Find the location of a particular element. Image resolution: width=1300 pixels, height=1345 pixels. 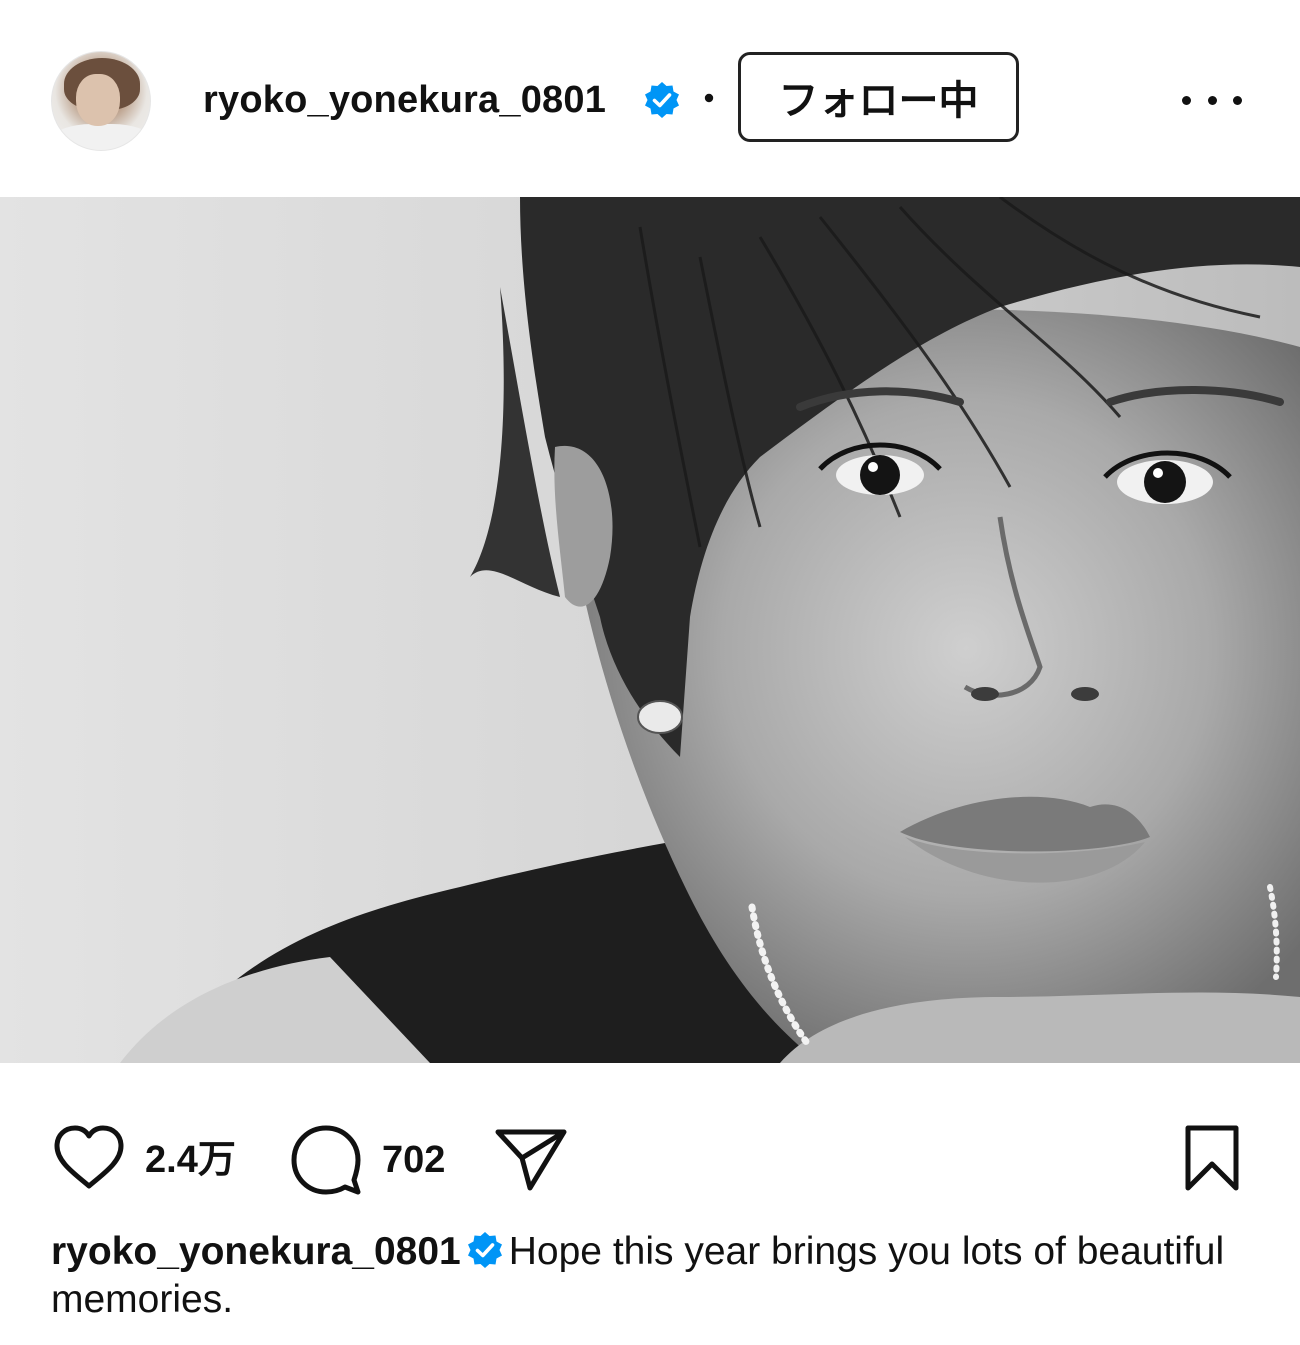

following-button: フォロー中 is located at coordinates (878, 97).